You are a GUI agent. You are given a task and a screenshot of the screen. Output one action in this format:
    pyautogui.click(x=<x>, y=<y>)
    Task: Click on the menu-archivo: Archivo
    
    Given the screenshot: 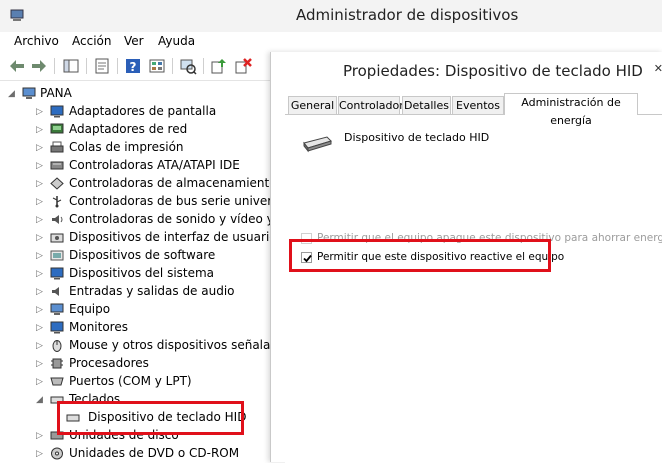 What is the action you would take?
    pyautogui.click(x=36, y=41)
    